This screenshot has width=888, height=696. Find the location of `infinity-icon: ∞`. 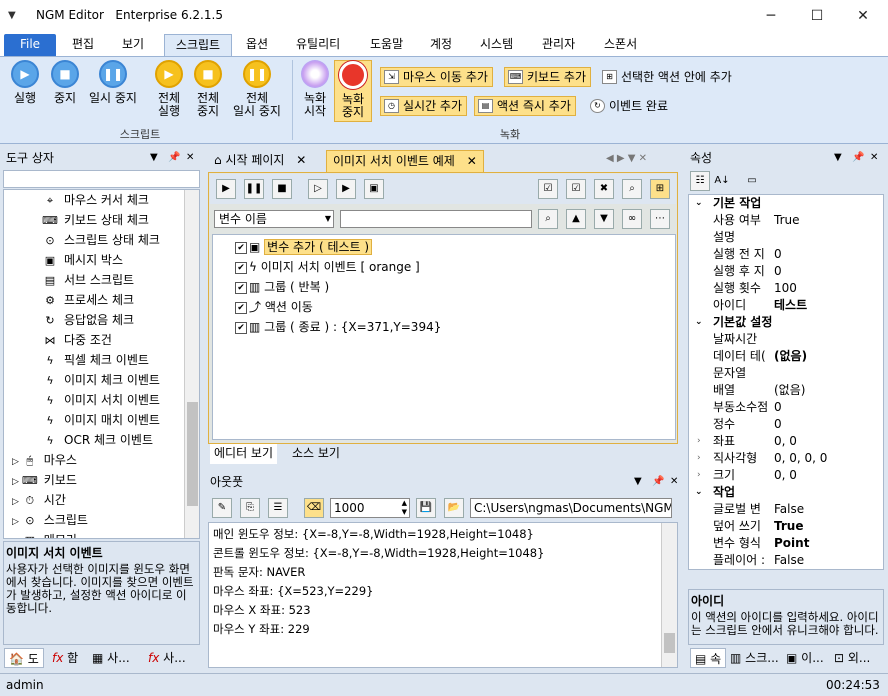

infinity-icon: ∞ is located at coordinates (632, 219).